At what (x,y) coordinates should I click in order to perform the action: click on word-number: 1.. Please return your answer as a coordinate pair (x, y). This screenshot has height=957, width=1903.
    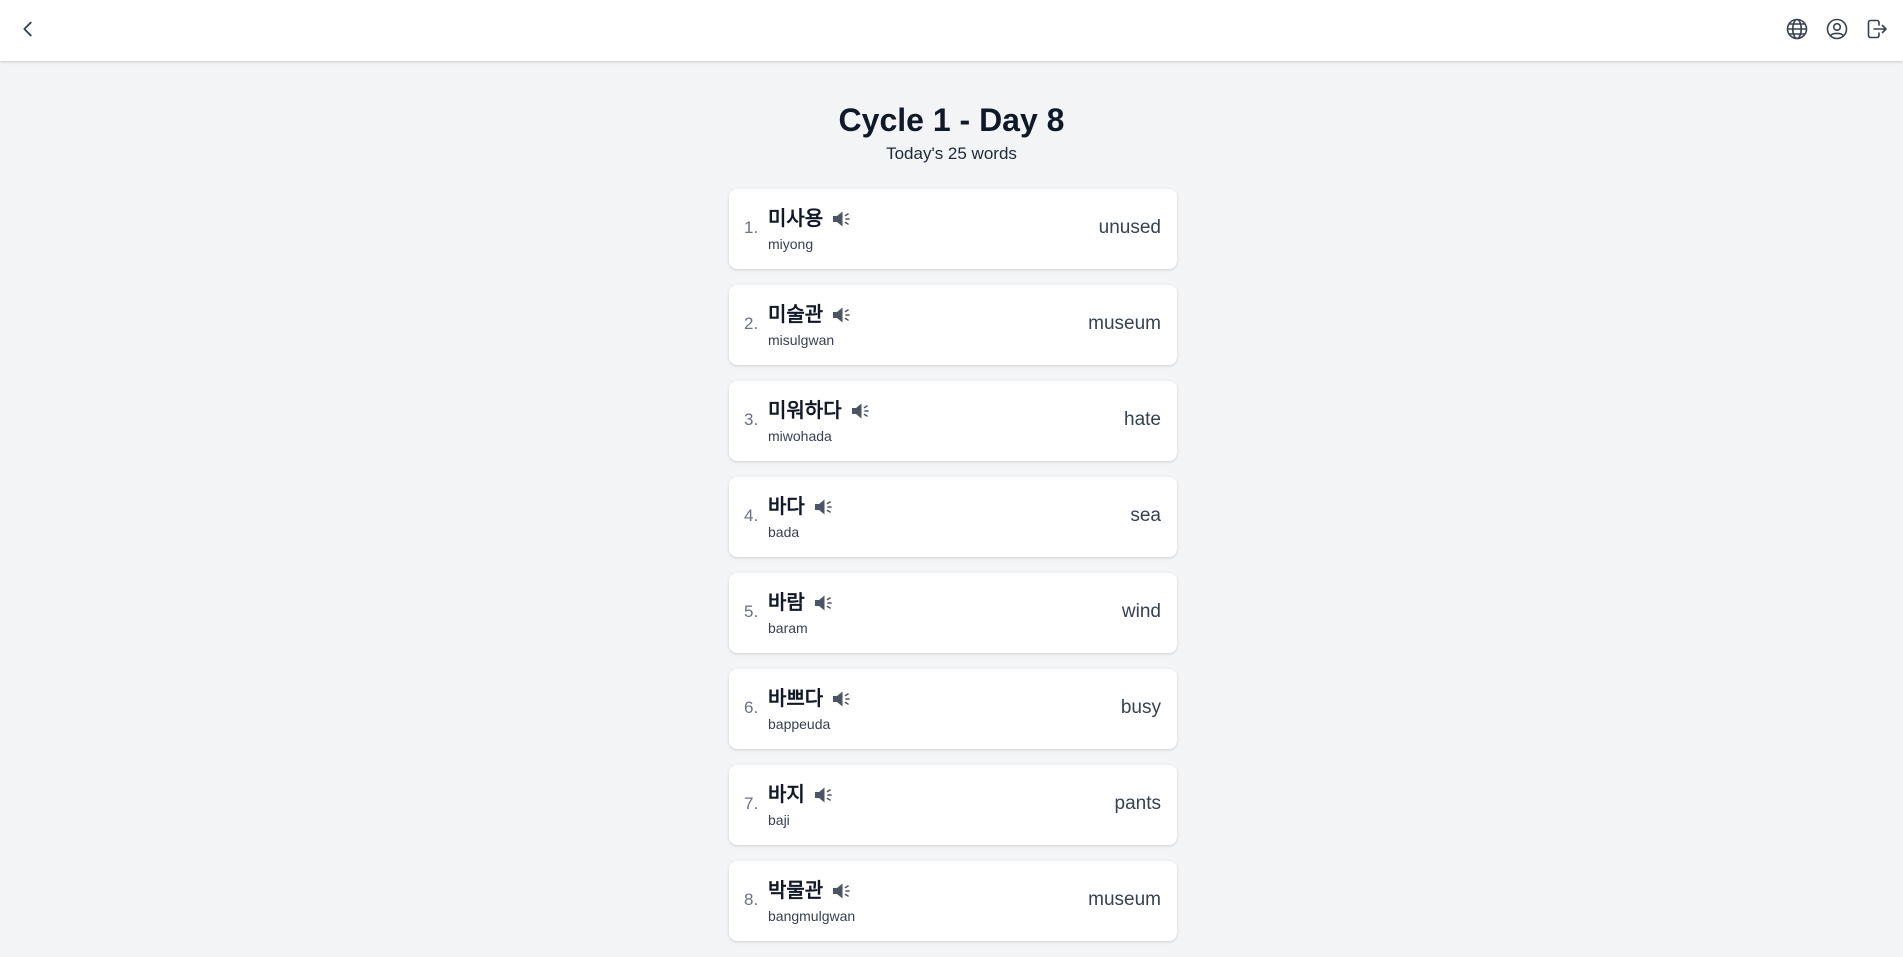
    Looking at the image, I should click on (751, 227).